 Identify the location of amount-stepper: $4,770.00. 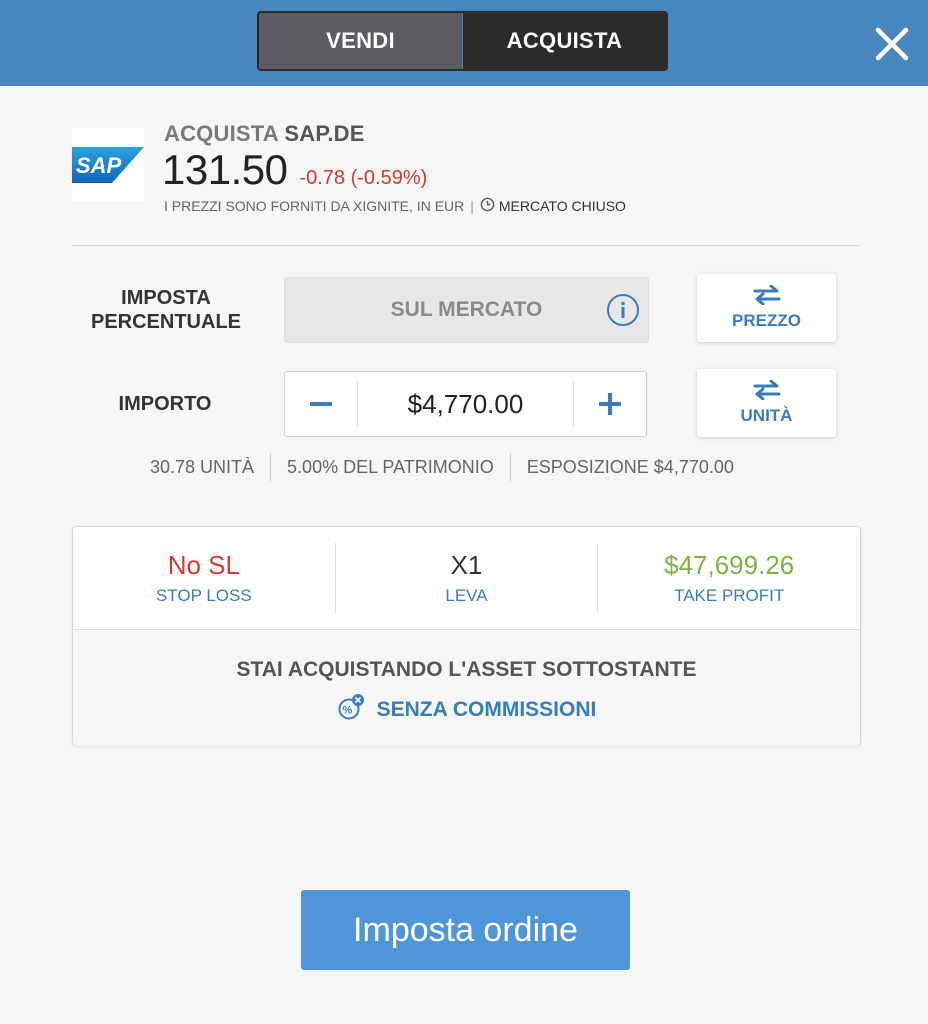
(465, 404).